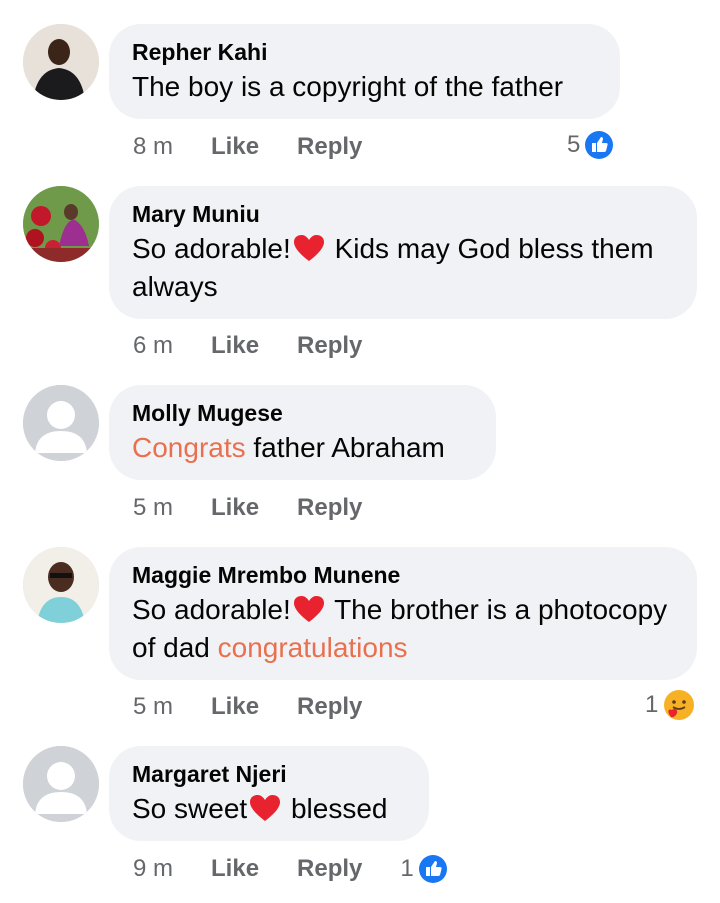 This screenshot has height=903, width=720. I want to click on hashtag-link: congratulations, so click(313, 647).